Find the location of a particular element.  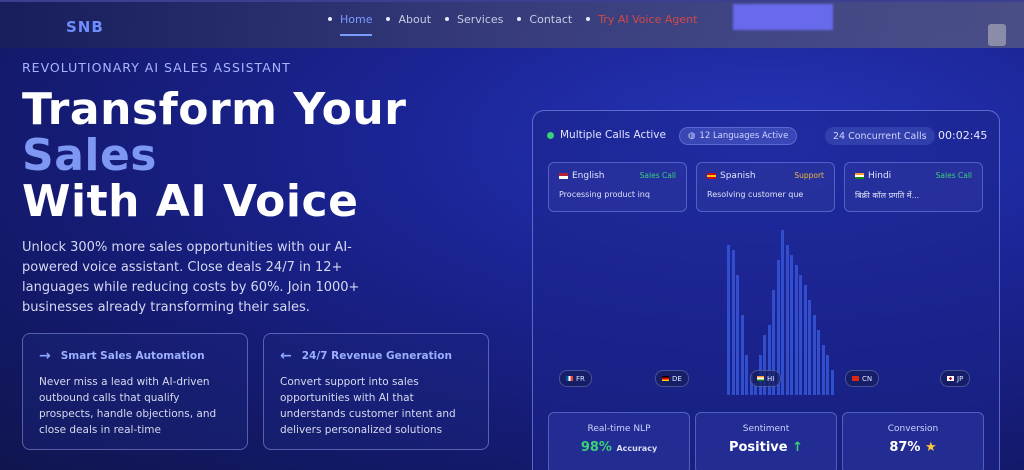

nav-item-try-agent: Try AI Voice Agent is located at coordinates (641, 19).